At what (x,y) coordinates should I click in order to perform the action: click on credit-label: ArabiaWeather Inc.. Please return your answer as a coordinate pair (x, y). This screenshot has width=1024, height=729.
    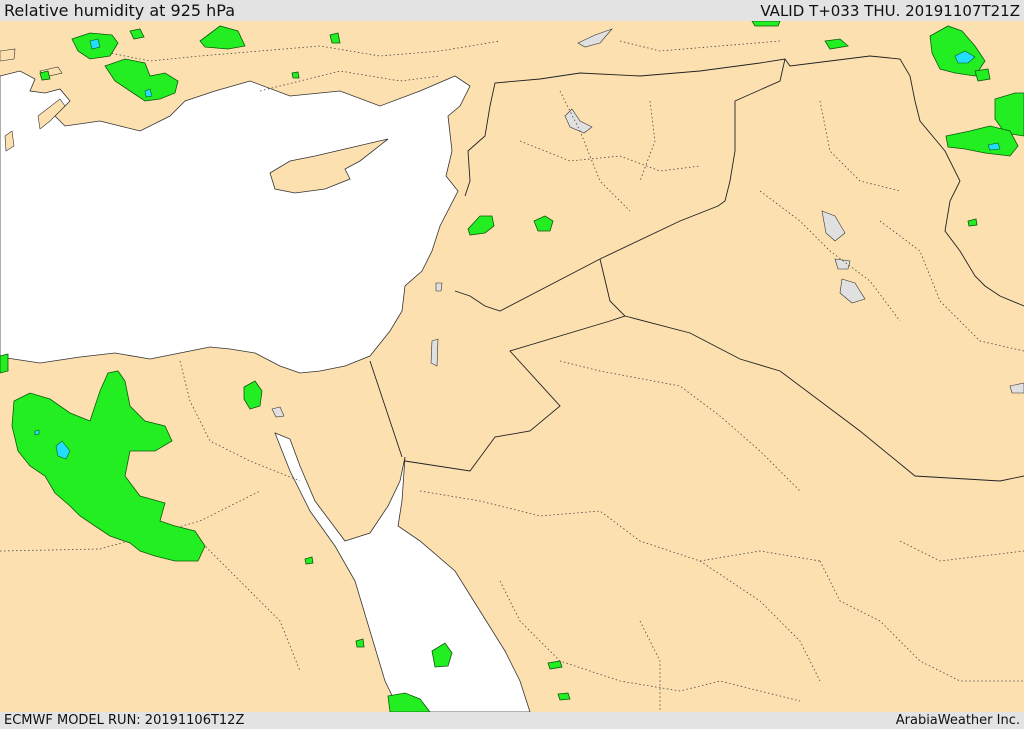
    Looking at the image, I should click on (957, 720).